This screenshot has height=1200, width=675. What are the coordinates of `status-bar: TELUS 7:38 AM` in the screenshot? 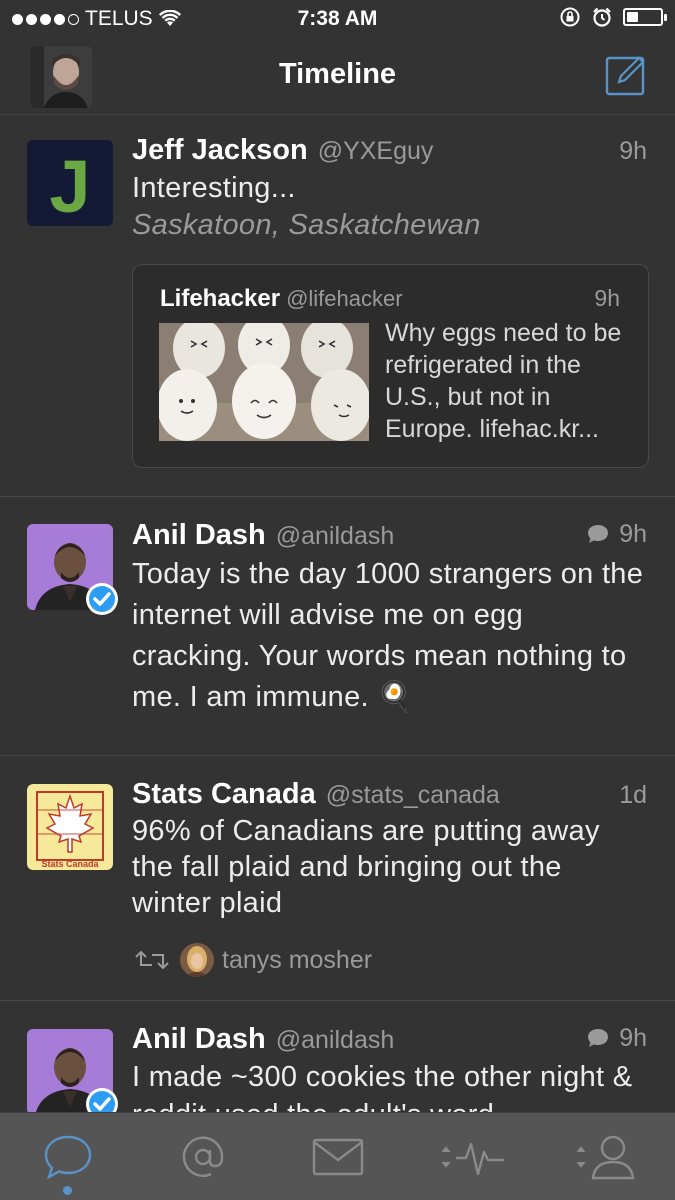 It's located at (337, 19).